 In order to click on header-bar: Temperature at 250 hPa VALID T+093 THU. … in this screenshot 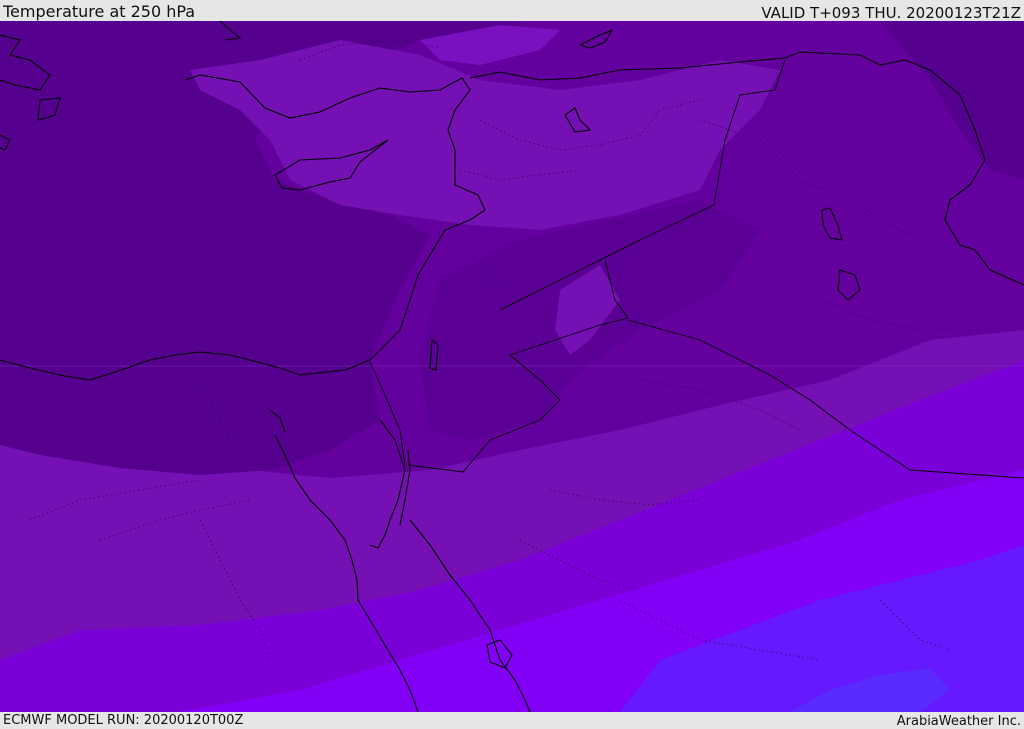, I will do `click(512, 10)`.